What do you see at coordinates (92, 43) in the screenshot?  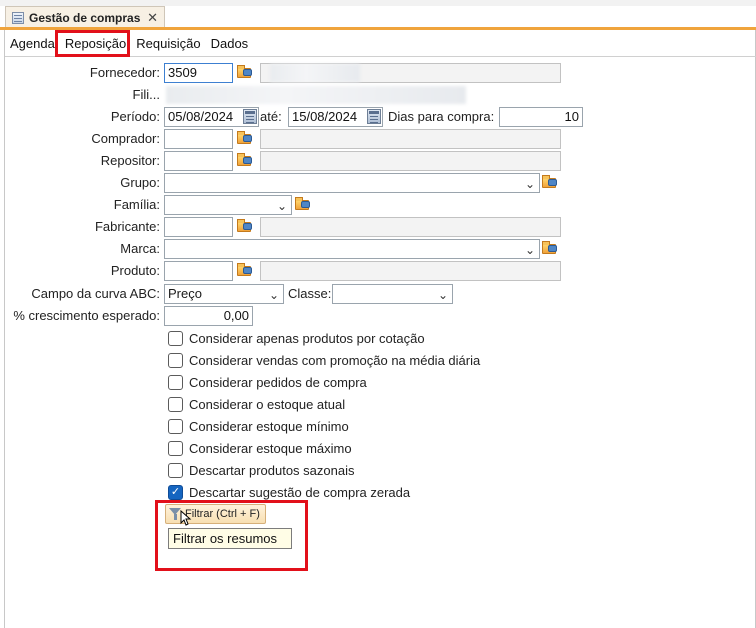 I see `highlight-box-tab` at bounding box center [92, 43].